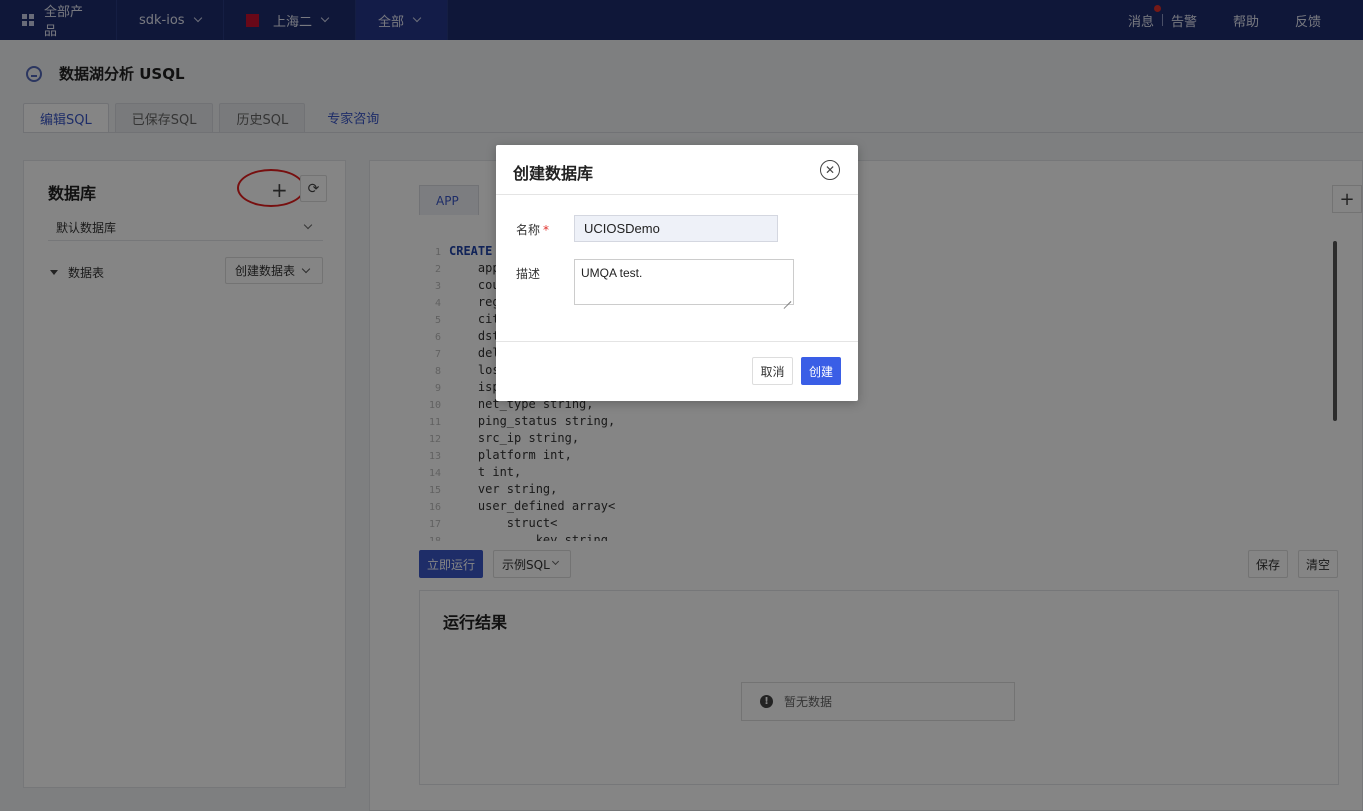 This screenshot has height=811, width=1363. Describe the element at coordinates (821, 371) in the screenshot. I see `create-button: 创建` at that location.